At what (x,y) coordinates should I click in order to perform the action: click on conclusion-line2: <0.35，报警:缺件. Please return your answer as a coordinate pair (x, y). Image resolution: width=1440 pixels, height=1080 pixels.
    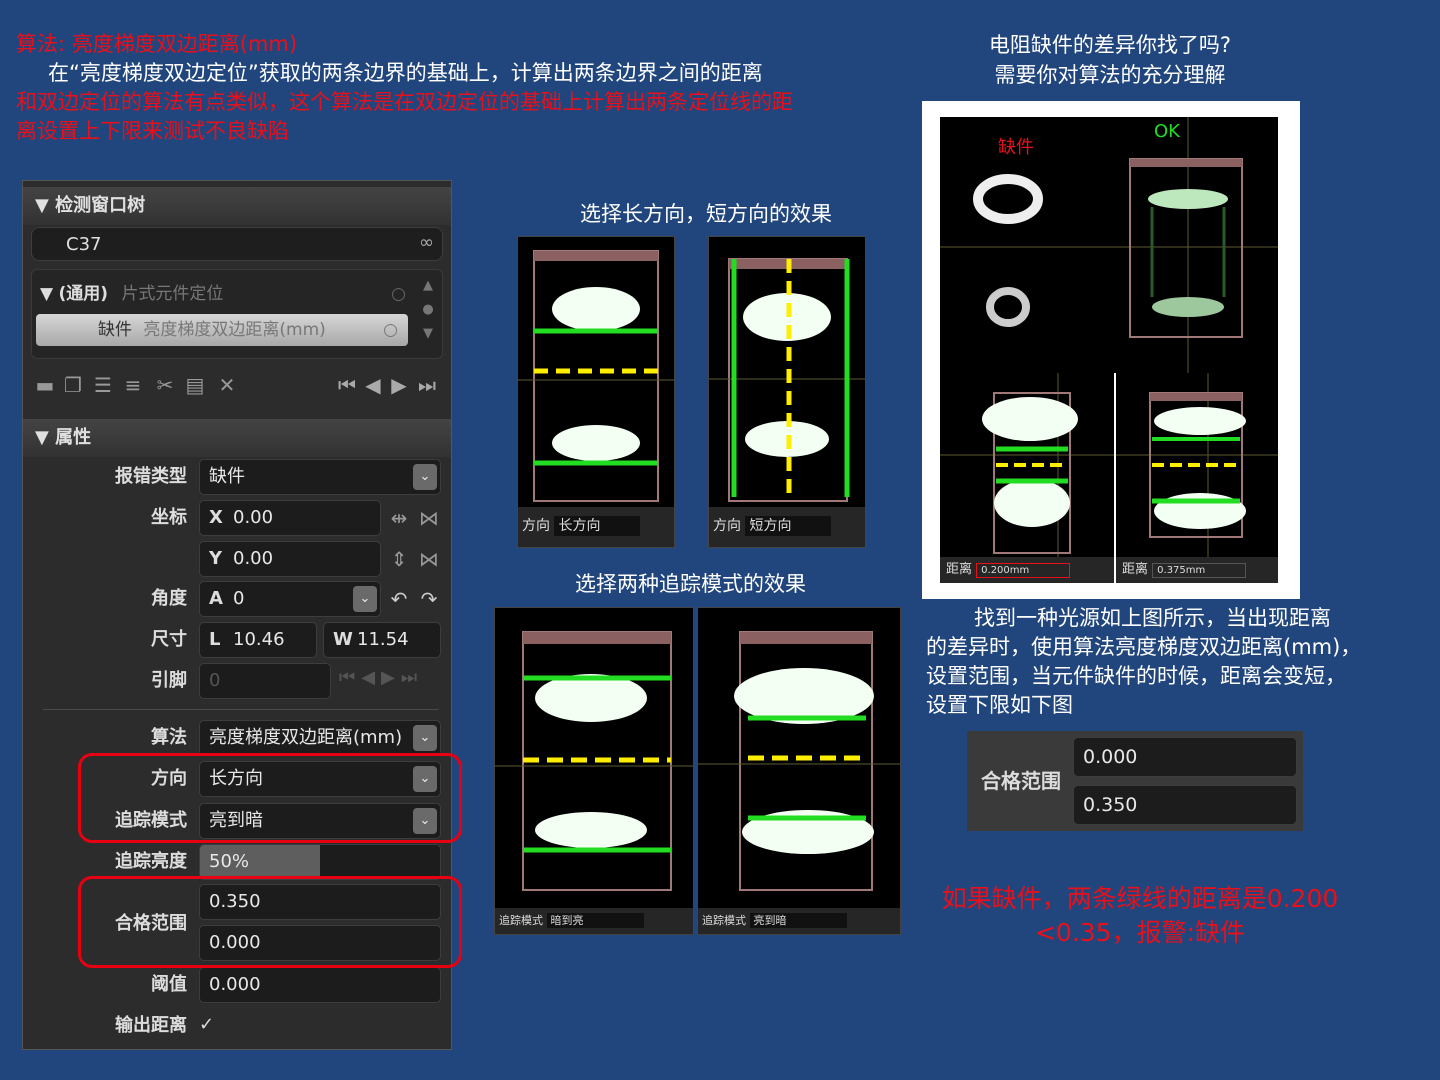
    Looking at the image, I should click on (1140, 932).